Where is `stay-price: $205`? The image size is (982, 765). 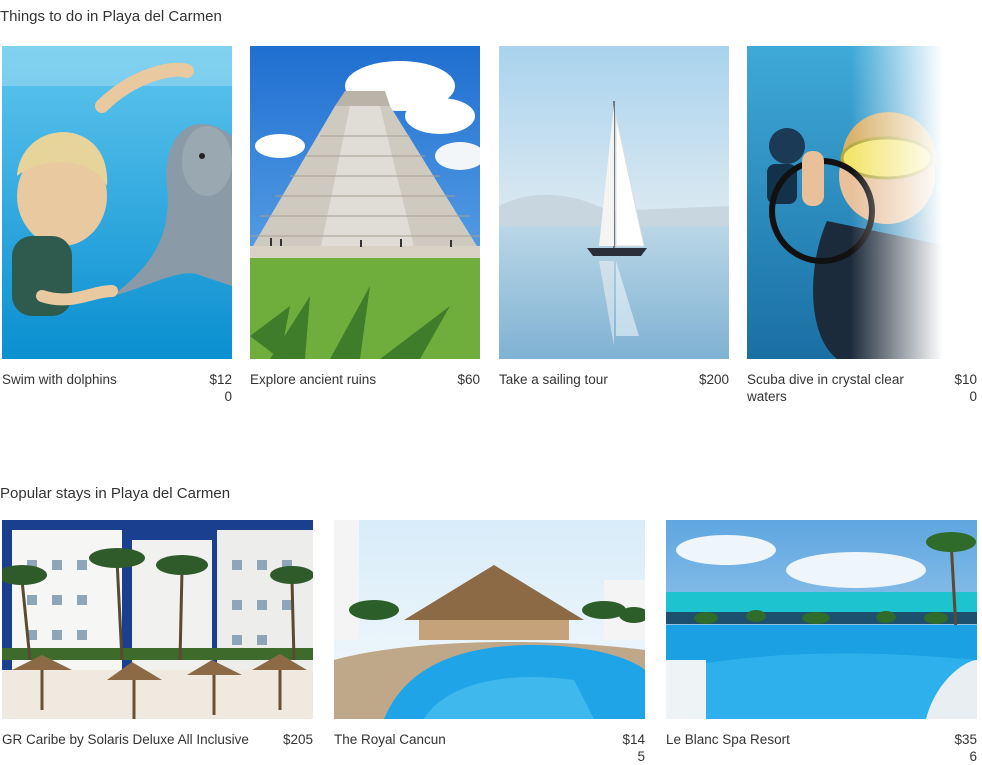
stay-price: $205 is located at coordinates (297, 739).